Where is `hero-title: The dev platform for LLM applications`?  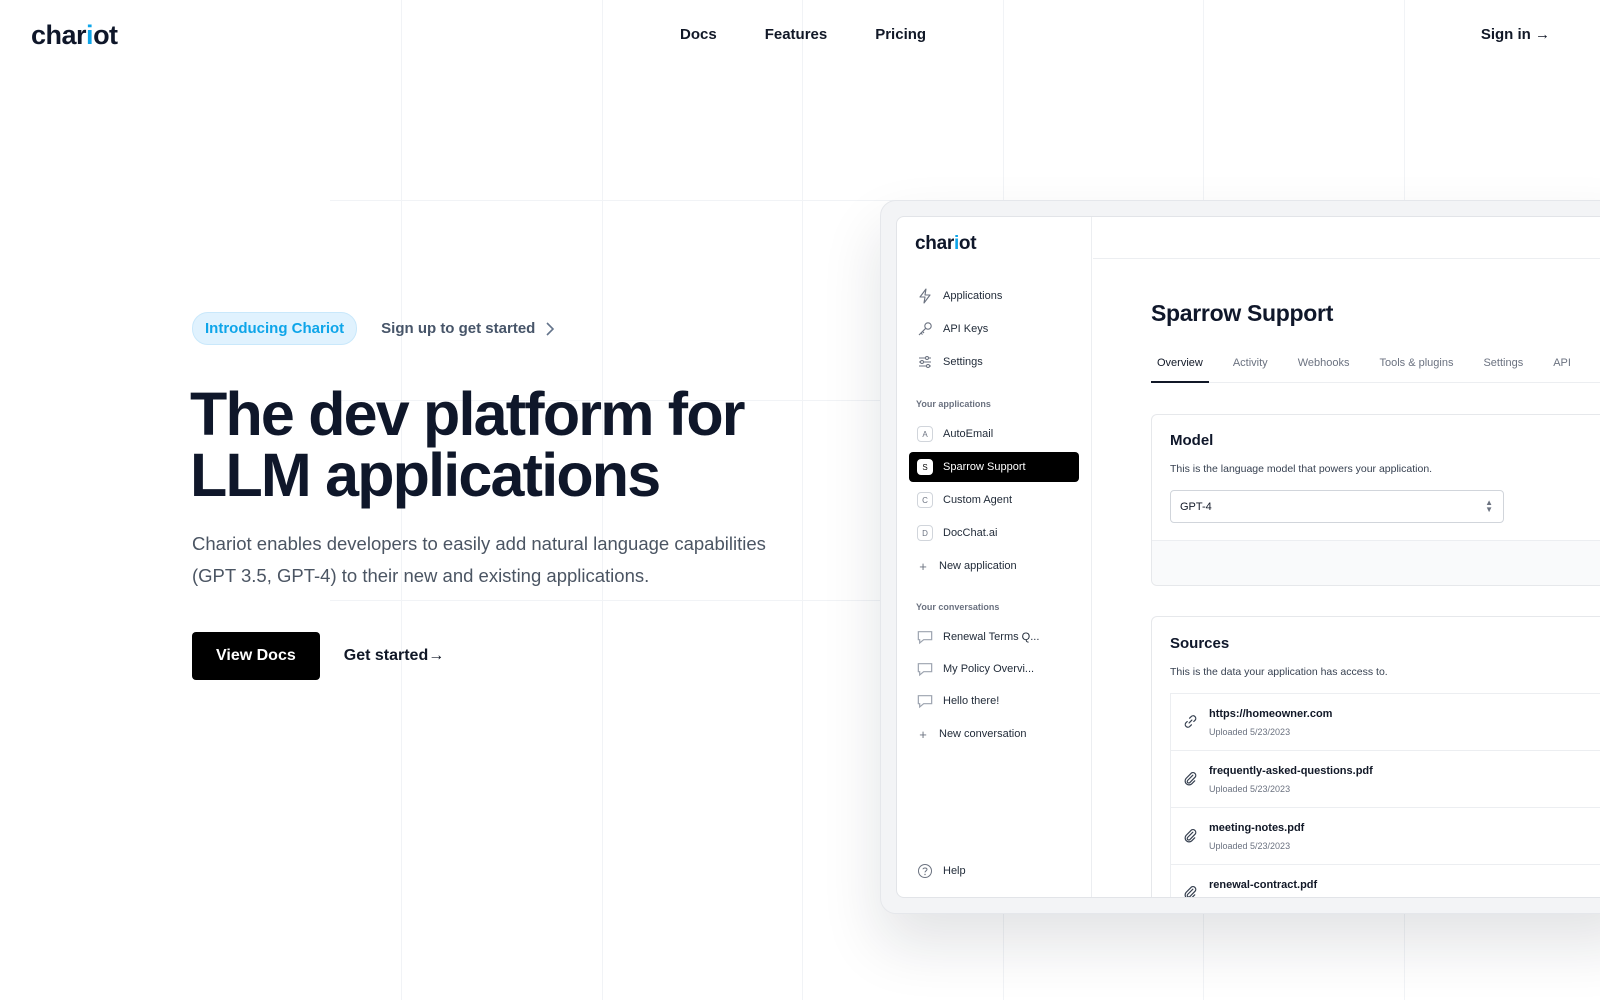
hero-title: The dev platform for LLM applications is located at coordinates (510, 445).